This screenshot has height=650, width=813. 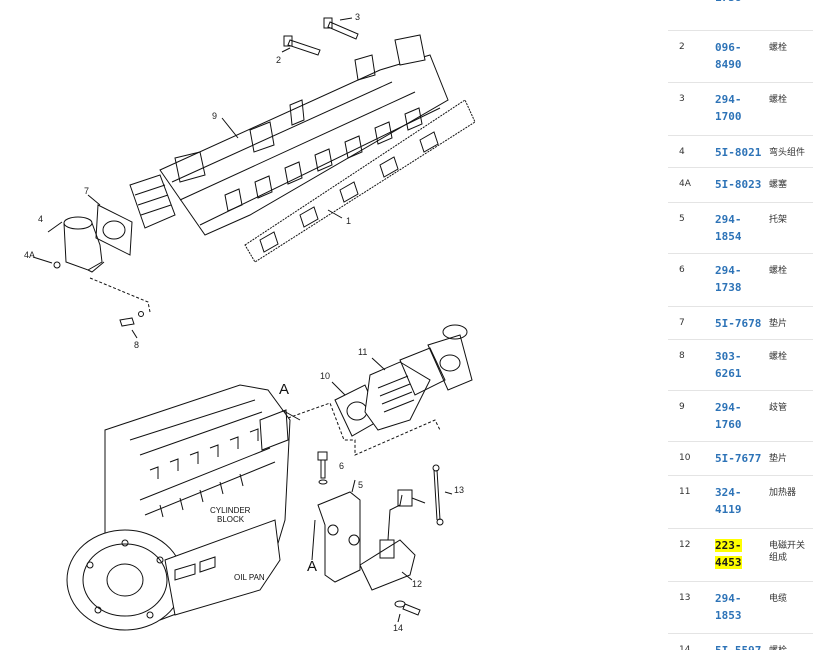 I want to click on part-description, so click(x=791, y=15).